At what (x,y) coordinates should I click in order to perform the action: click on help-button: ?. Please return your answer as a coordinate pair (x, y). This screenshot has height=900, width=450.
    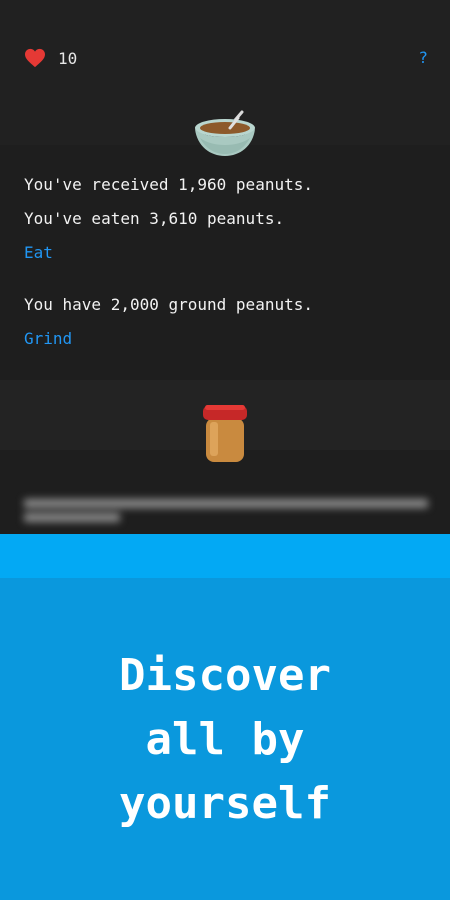
    Looking at the image, I should click on (423, 57).